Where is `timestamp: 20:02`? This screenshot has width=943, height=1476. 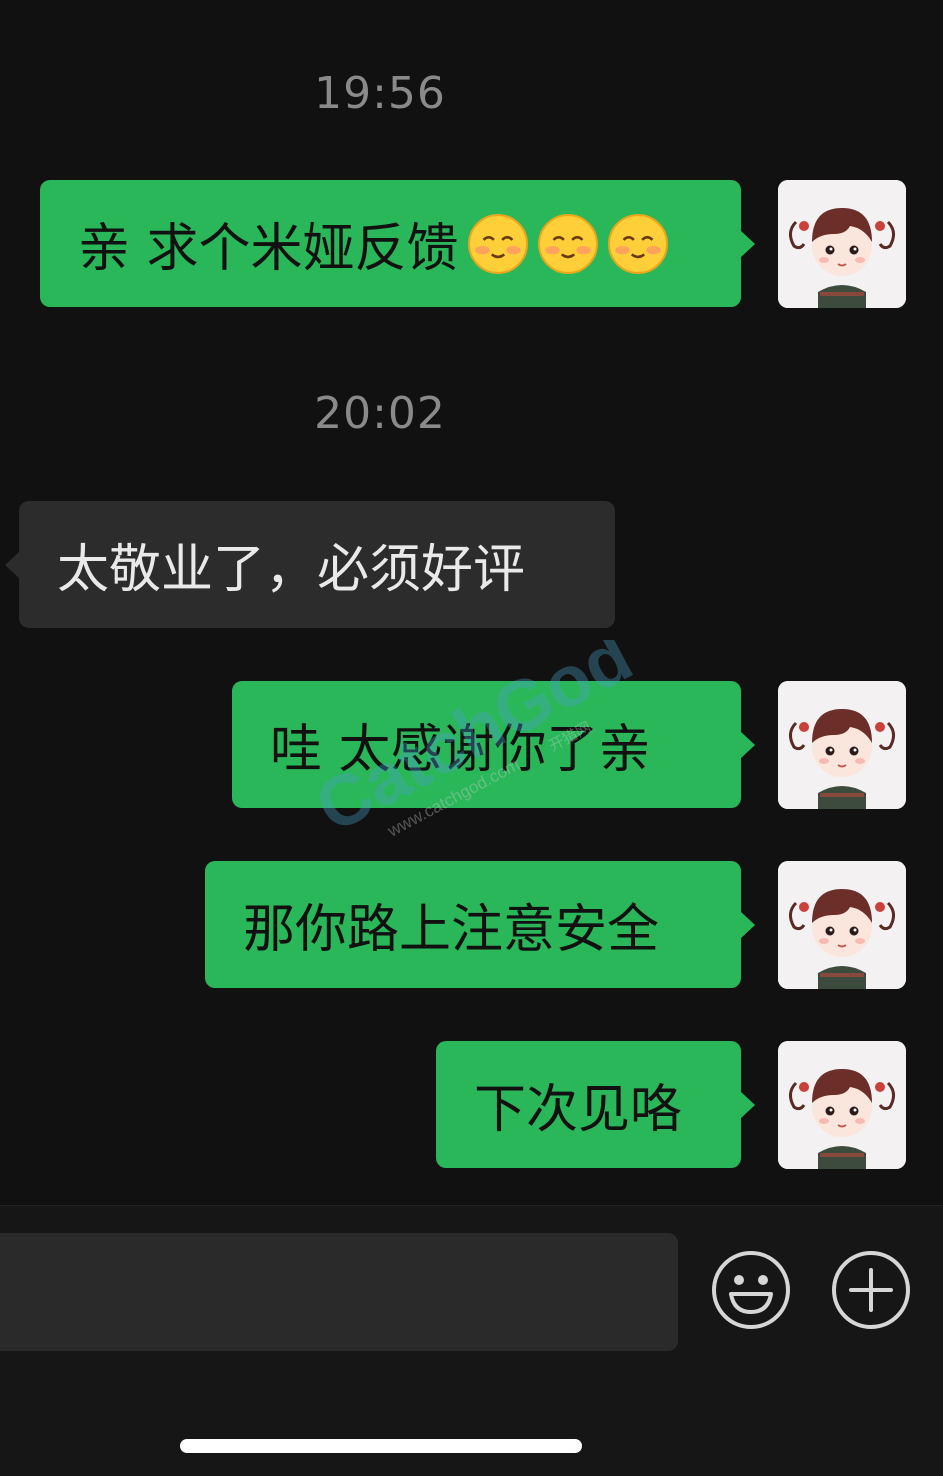
timestamp: 20:02 is located at coordinates (380, 413).